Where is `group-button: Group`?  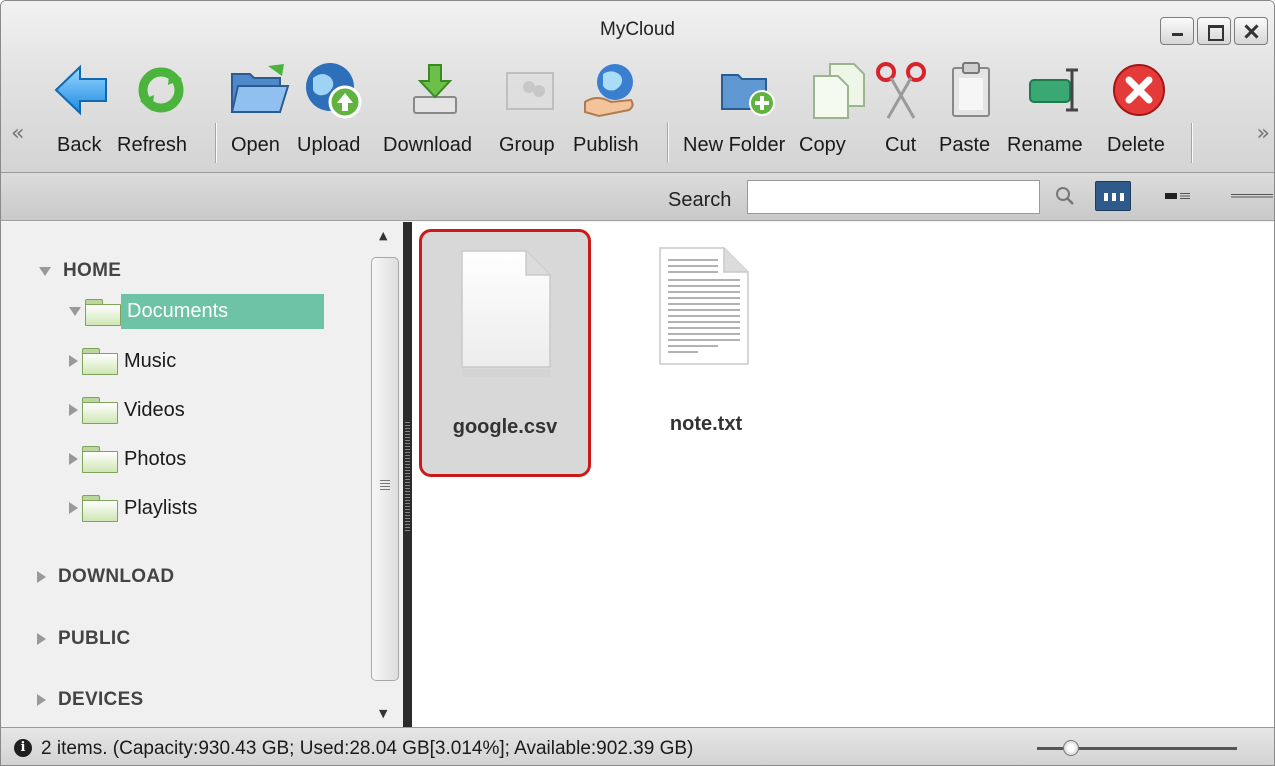 group-button: Group is located at coordinates (527, 145).